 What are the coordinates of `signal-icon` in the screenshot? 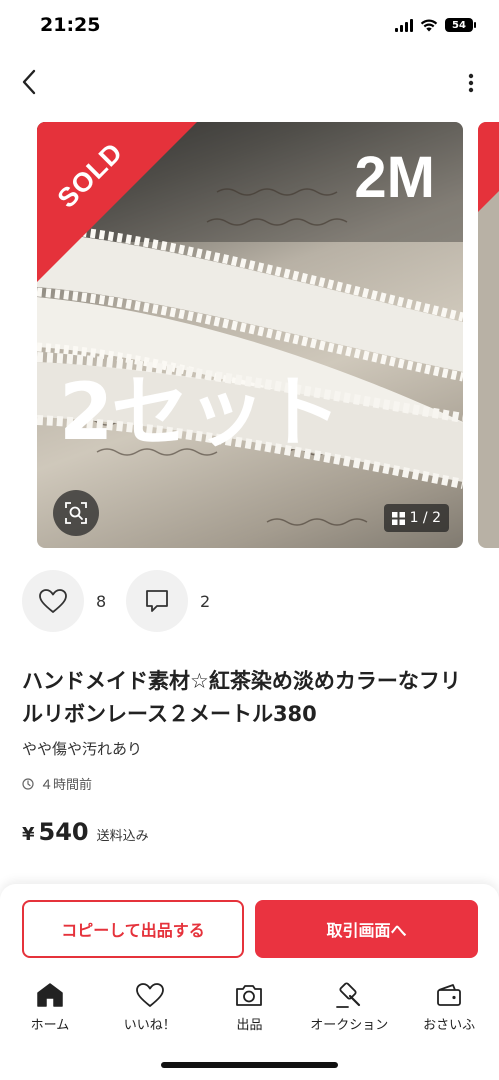 It's located at (404, 25).